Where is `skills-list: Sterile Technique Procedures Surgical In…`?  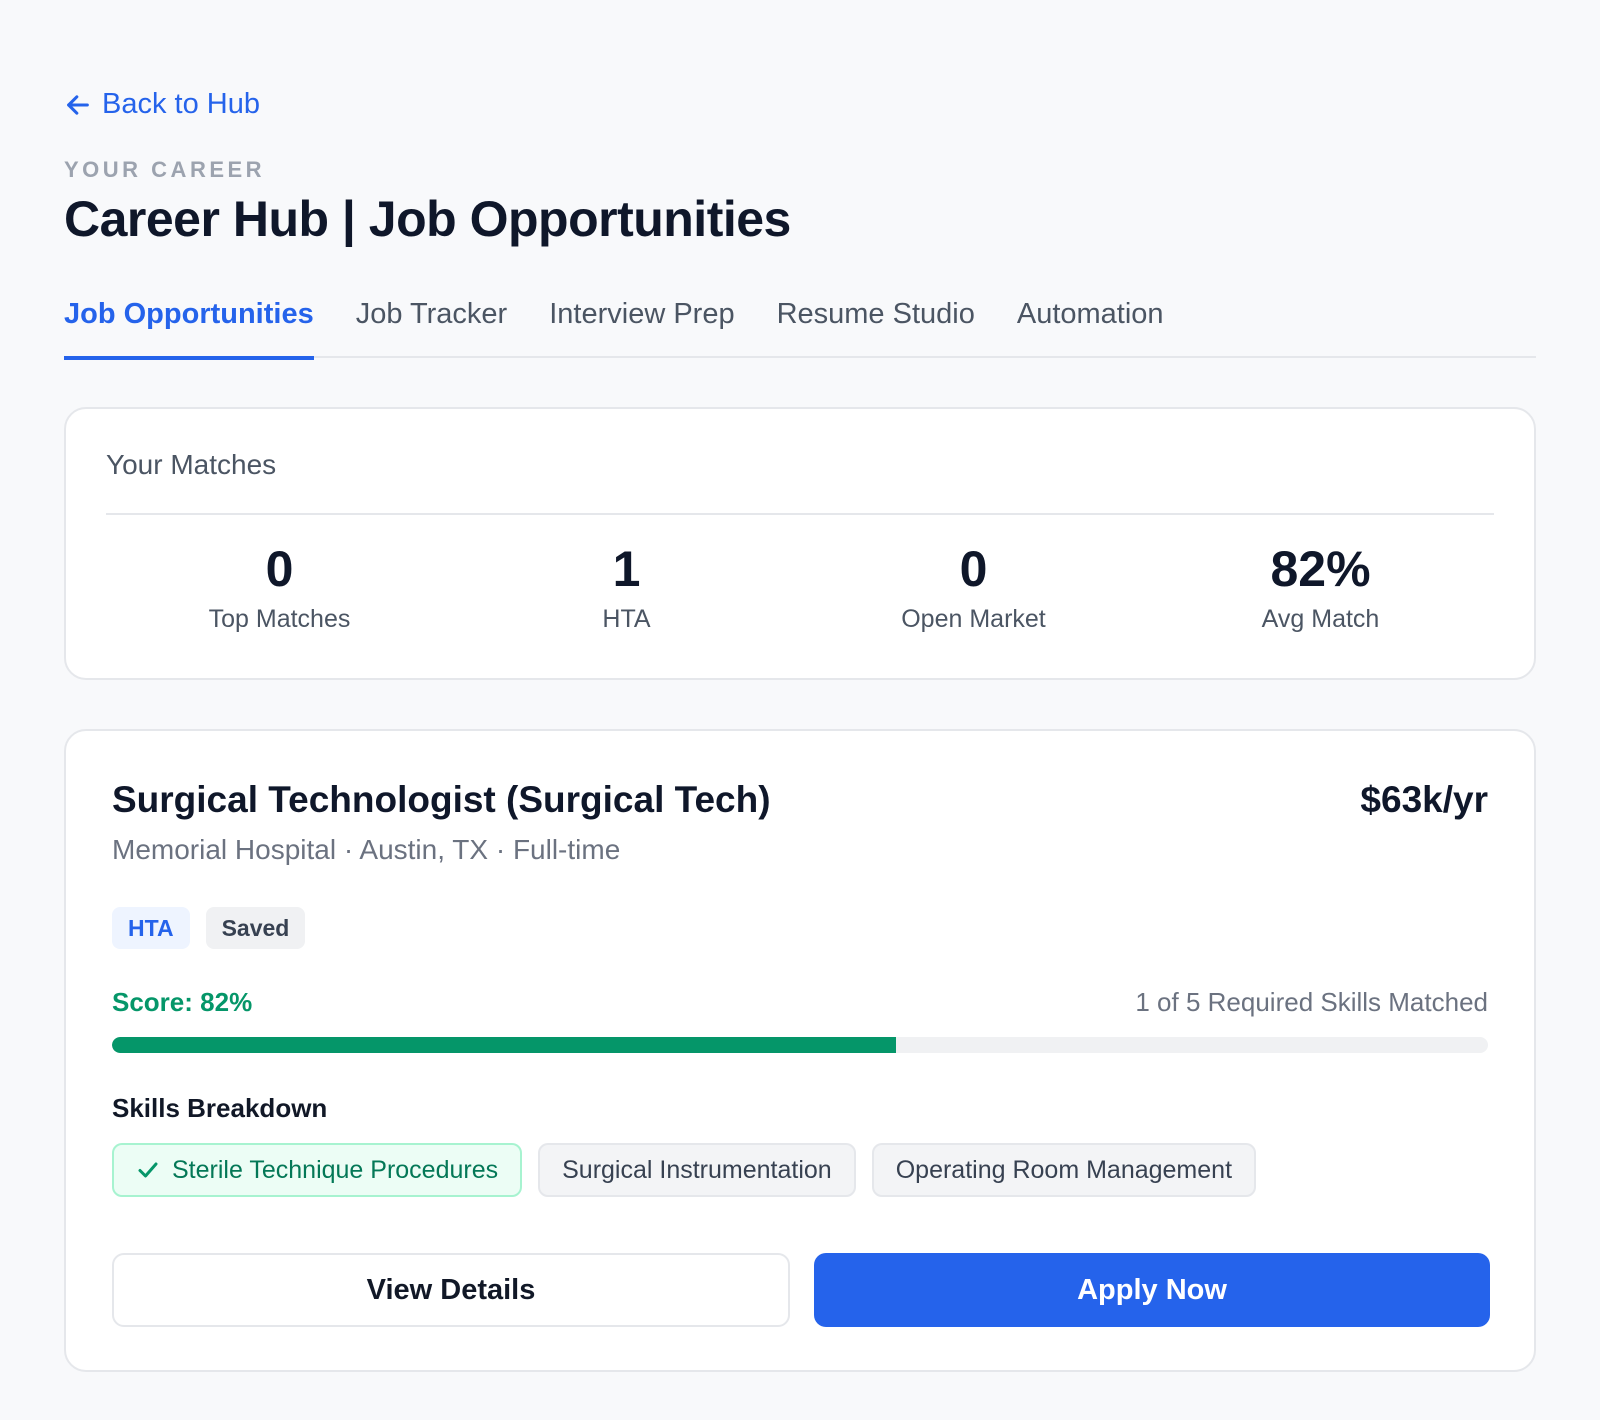
skills-list: Sterile Technique Procedures Surgical In… is located at coordinates (684, 1170).